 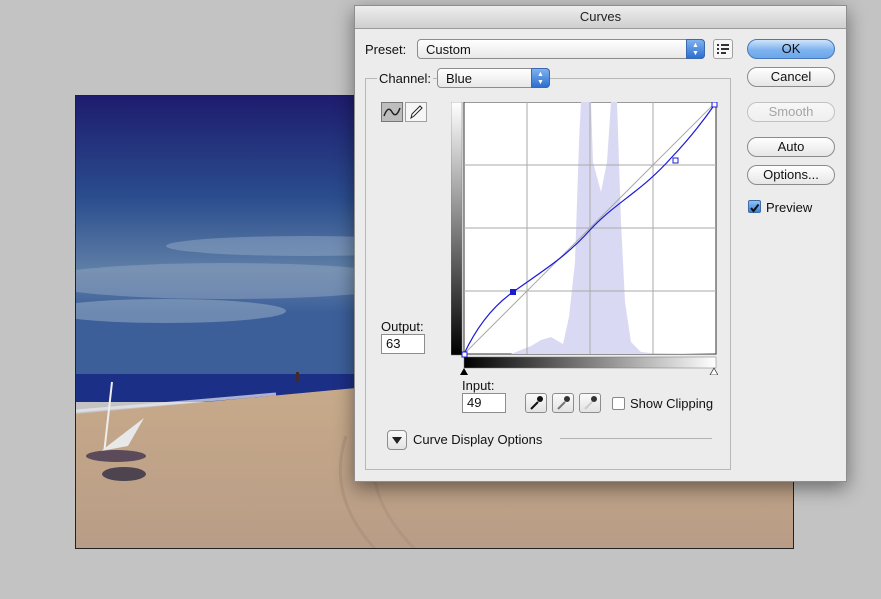 I want to click on channel-select: Blue ▲ ▼, so click(x=493, y=78).